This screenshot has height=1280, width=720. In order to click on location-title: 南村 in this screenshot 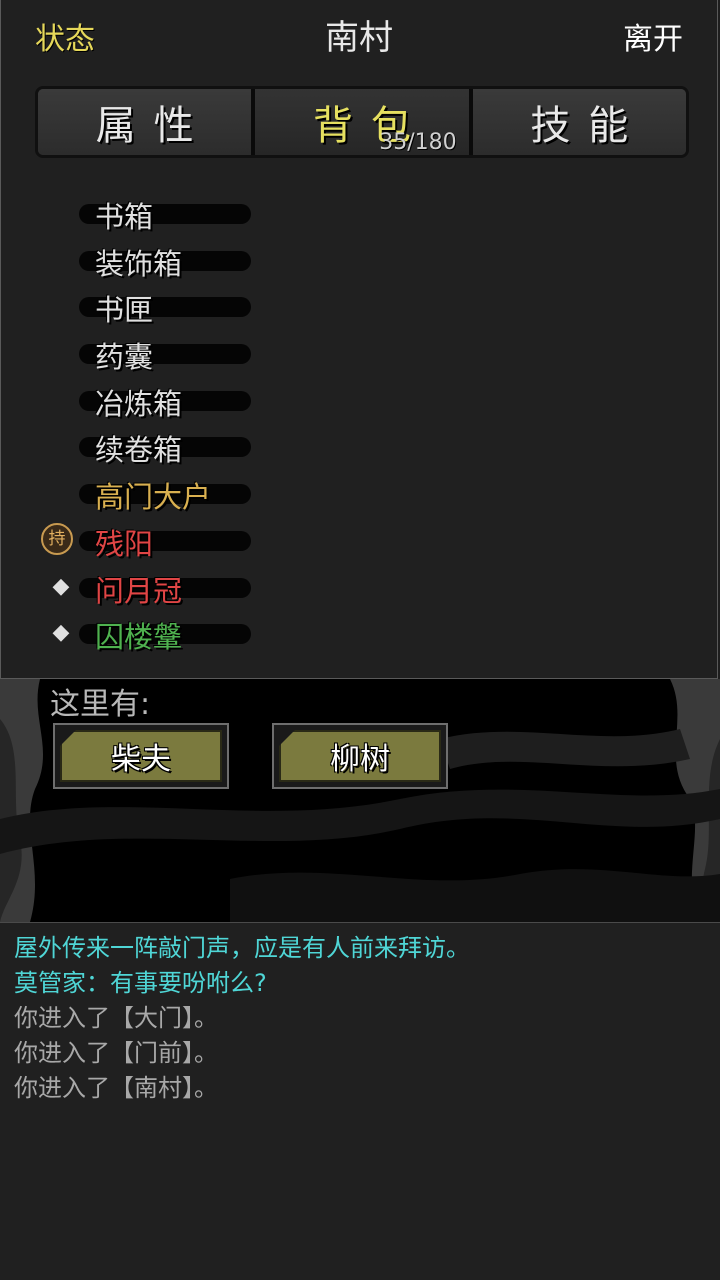, I will do `click(359, 38)`.